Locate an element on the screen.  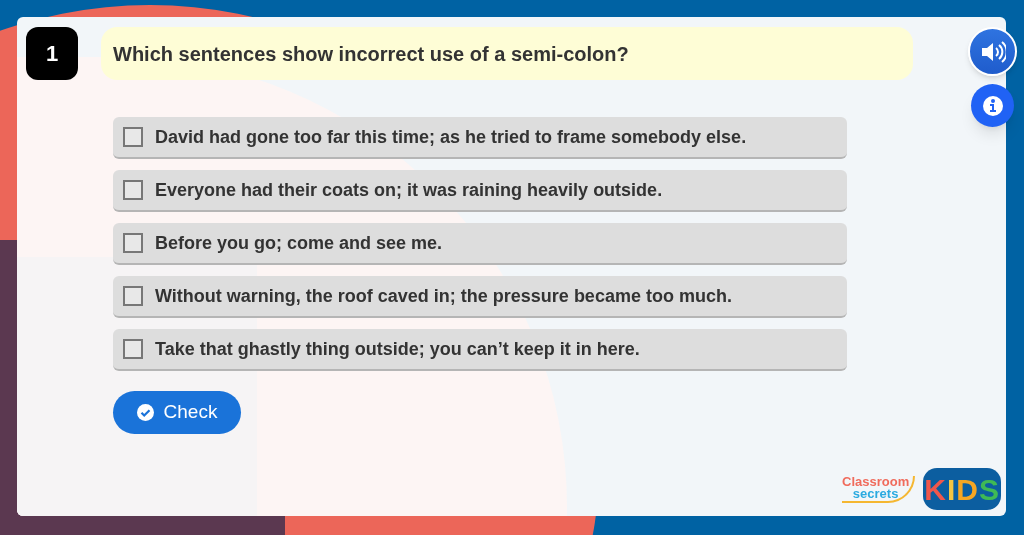
answer-option: Before you go; come and see me. is located at coordinates (480, 244).